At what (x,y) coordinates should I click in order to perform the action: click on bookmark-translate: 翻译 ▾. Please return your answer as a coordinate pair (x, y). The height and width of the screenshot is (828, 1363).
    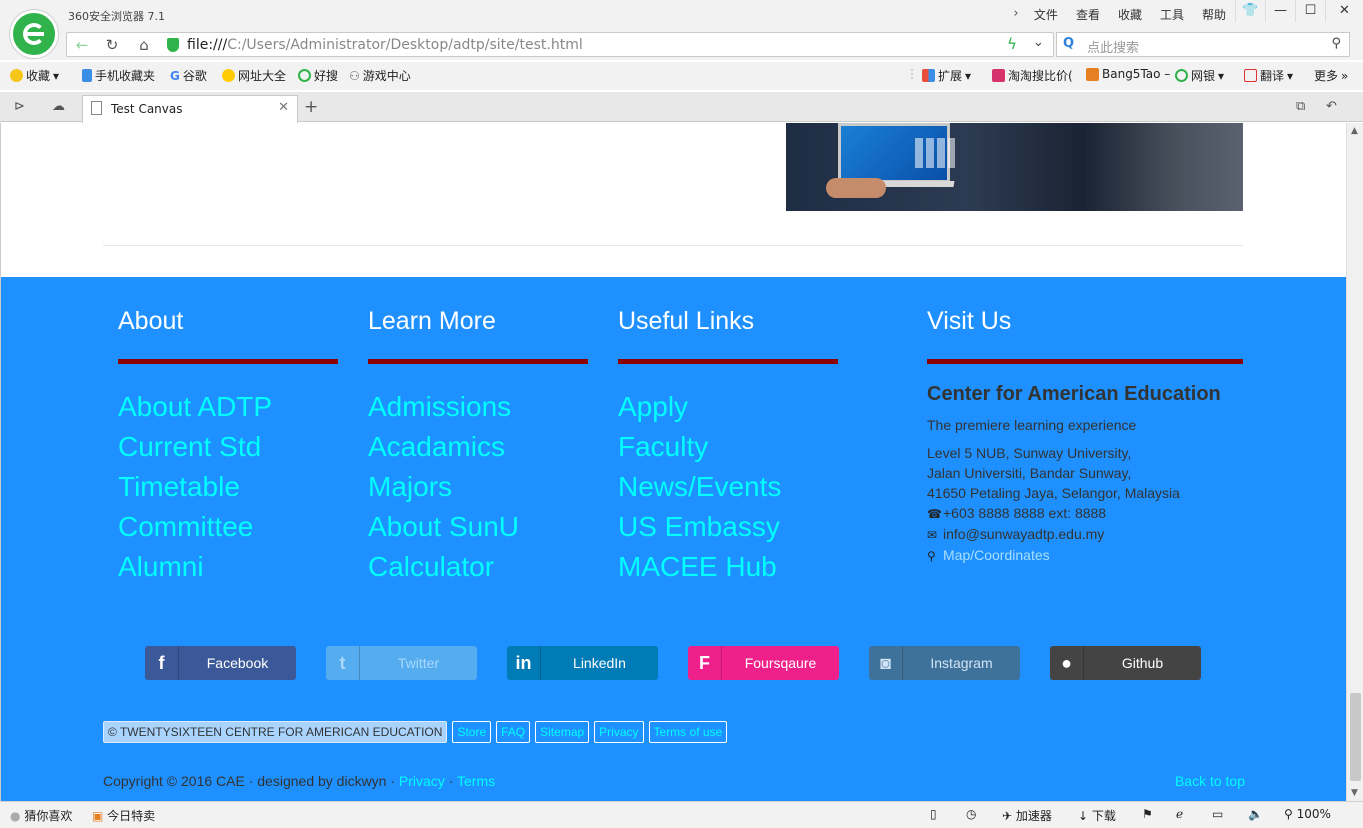
    Looking at the image, I should click on (1268, 75).